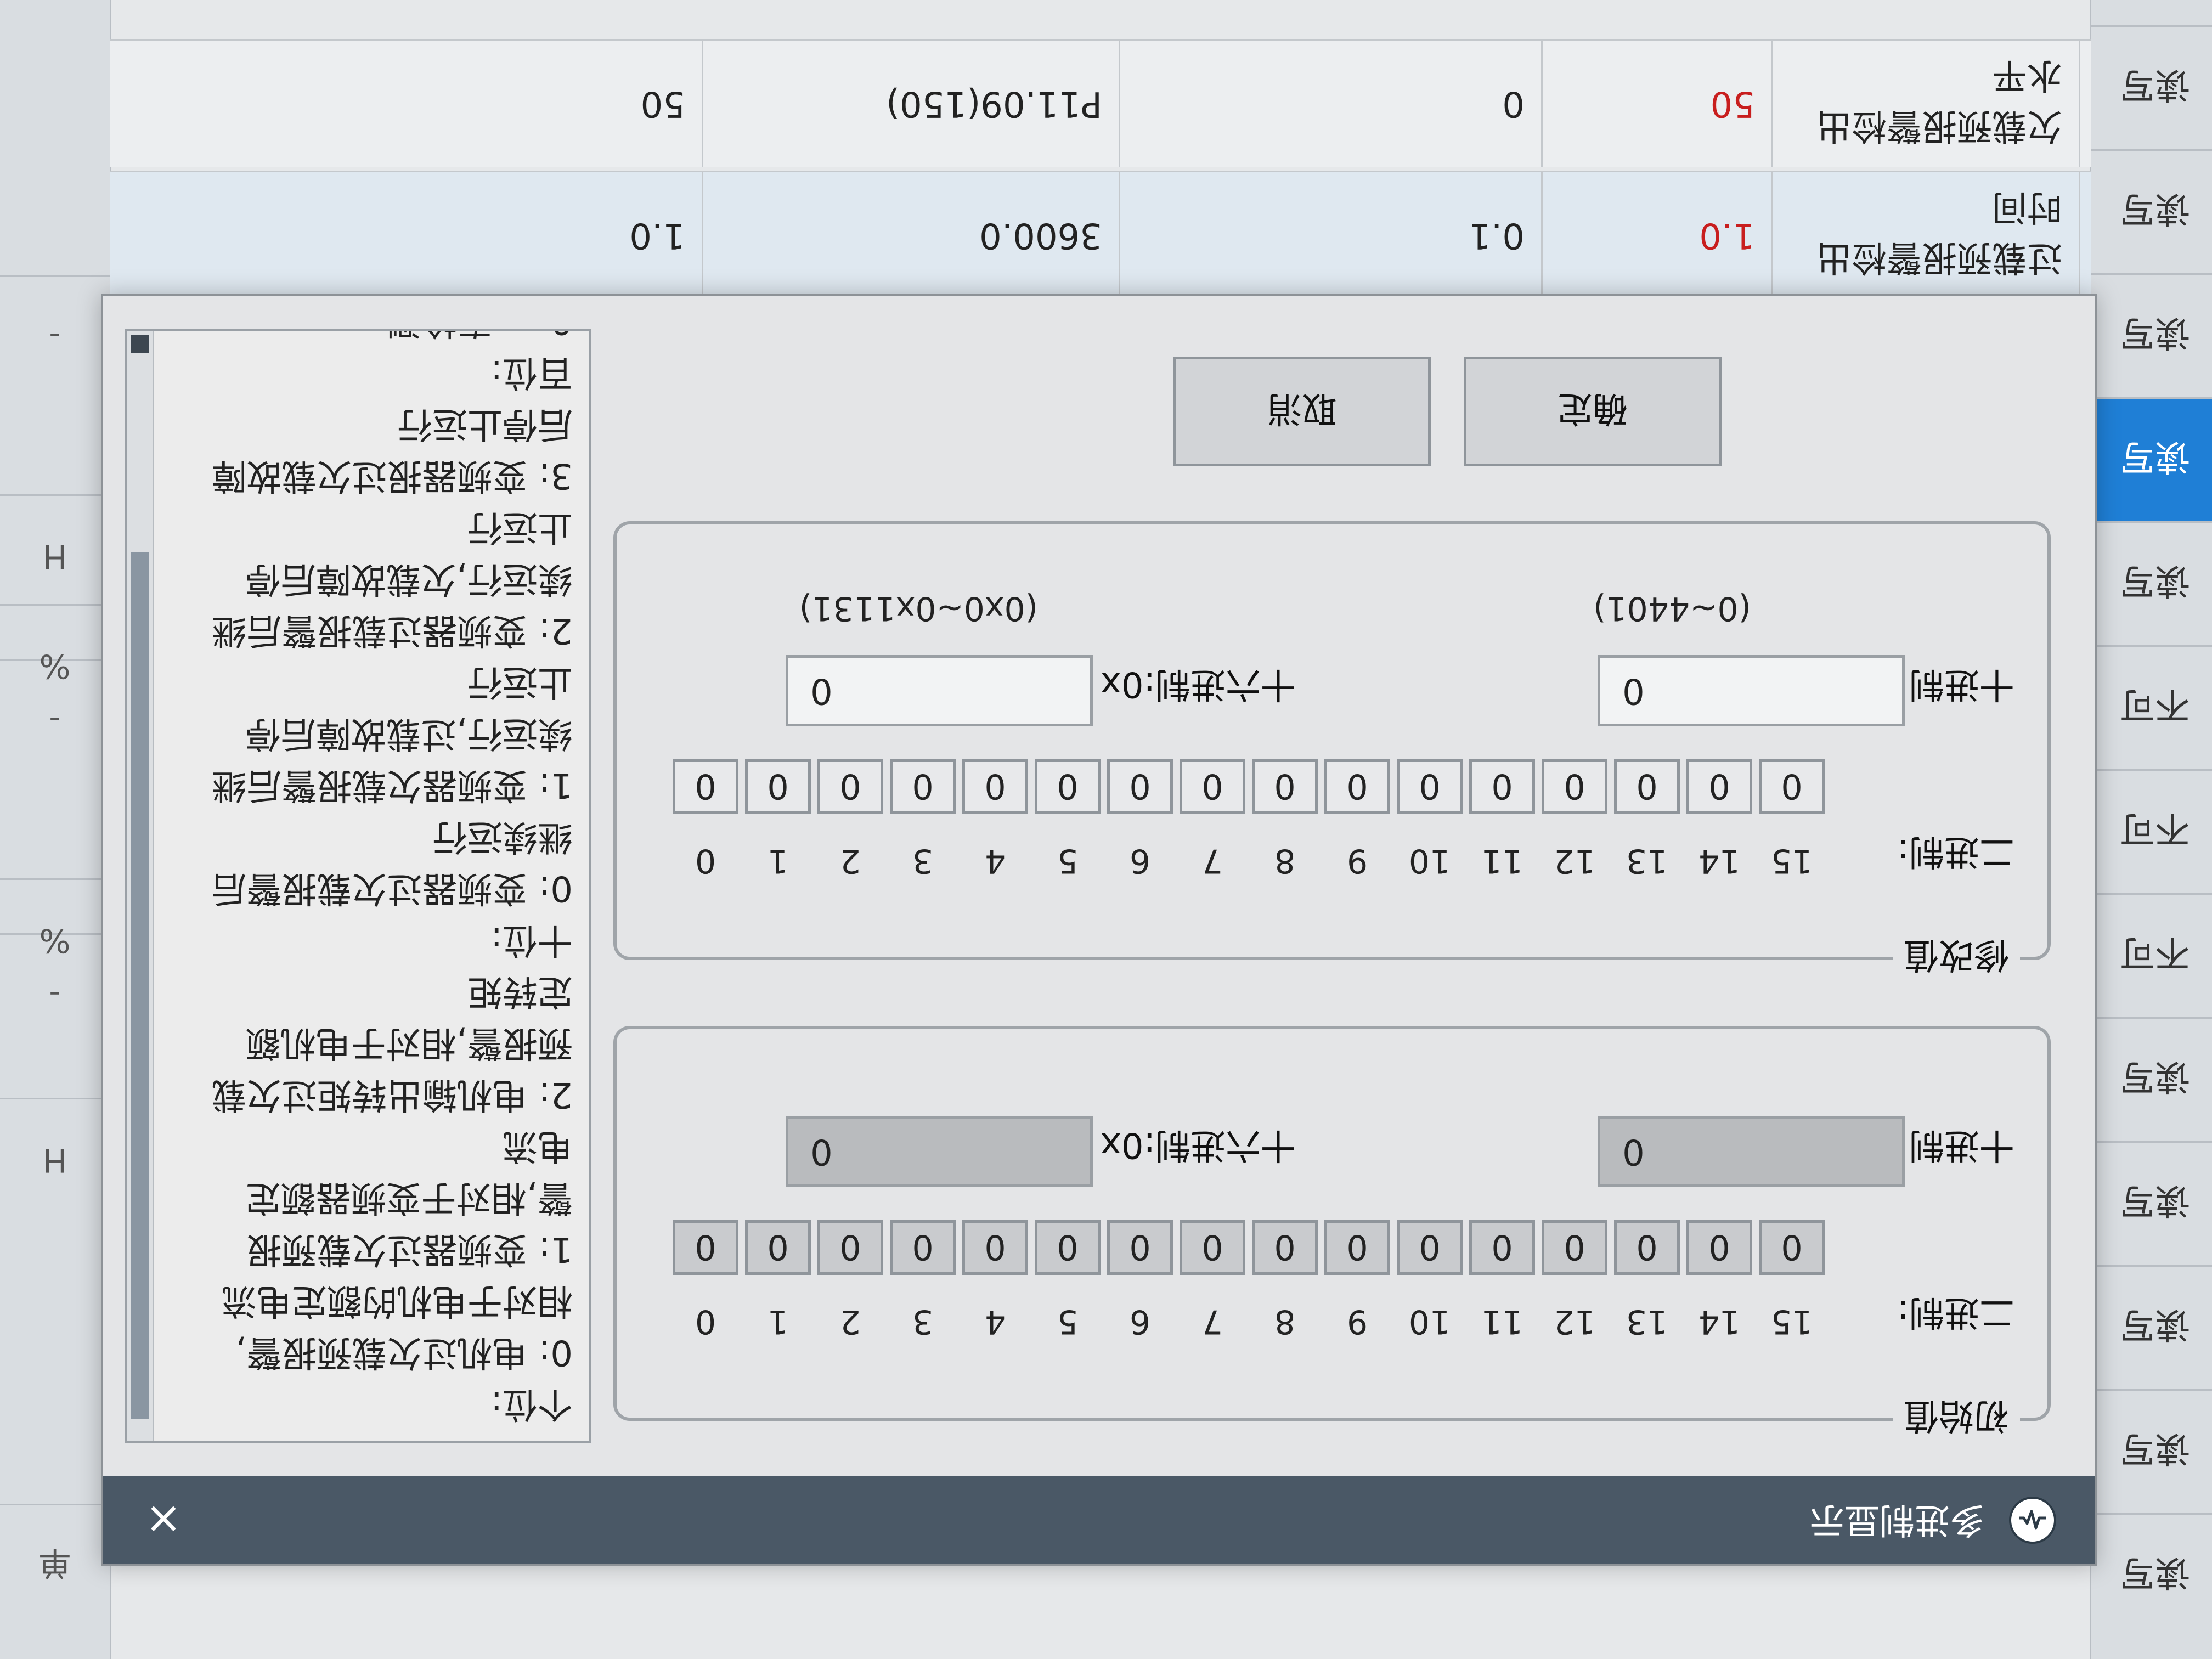  Describe the element at coordinates (1357, 1321) in the screenshot. I see `bit-index-label: 9` at that location.